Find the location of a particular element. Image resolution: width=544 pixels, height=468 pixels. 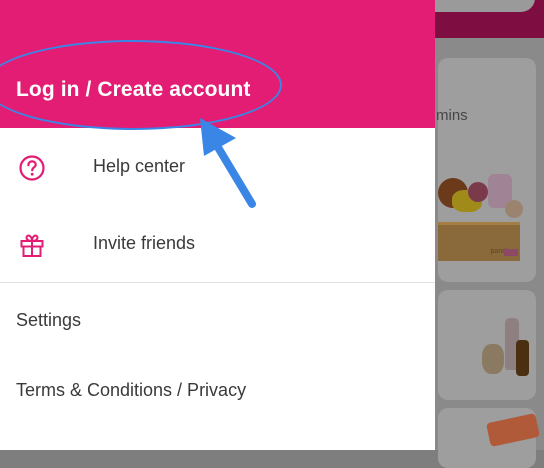

question-circle-icon is located at coordinates (32, 168).